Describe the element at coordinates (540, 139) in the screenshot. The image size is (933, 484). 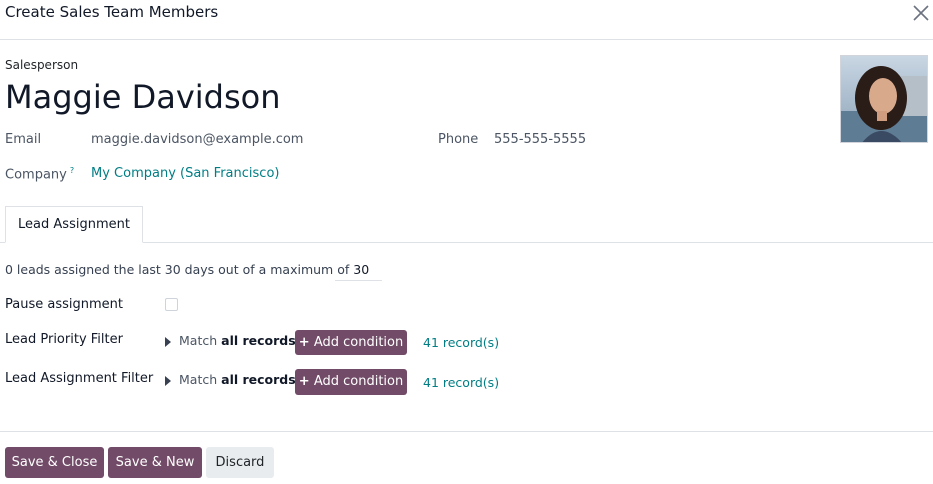
I see `phone-field: 555-555-5555` at that location.